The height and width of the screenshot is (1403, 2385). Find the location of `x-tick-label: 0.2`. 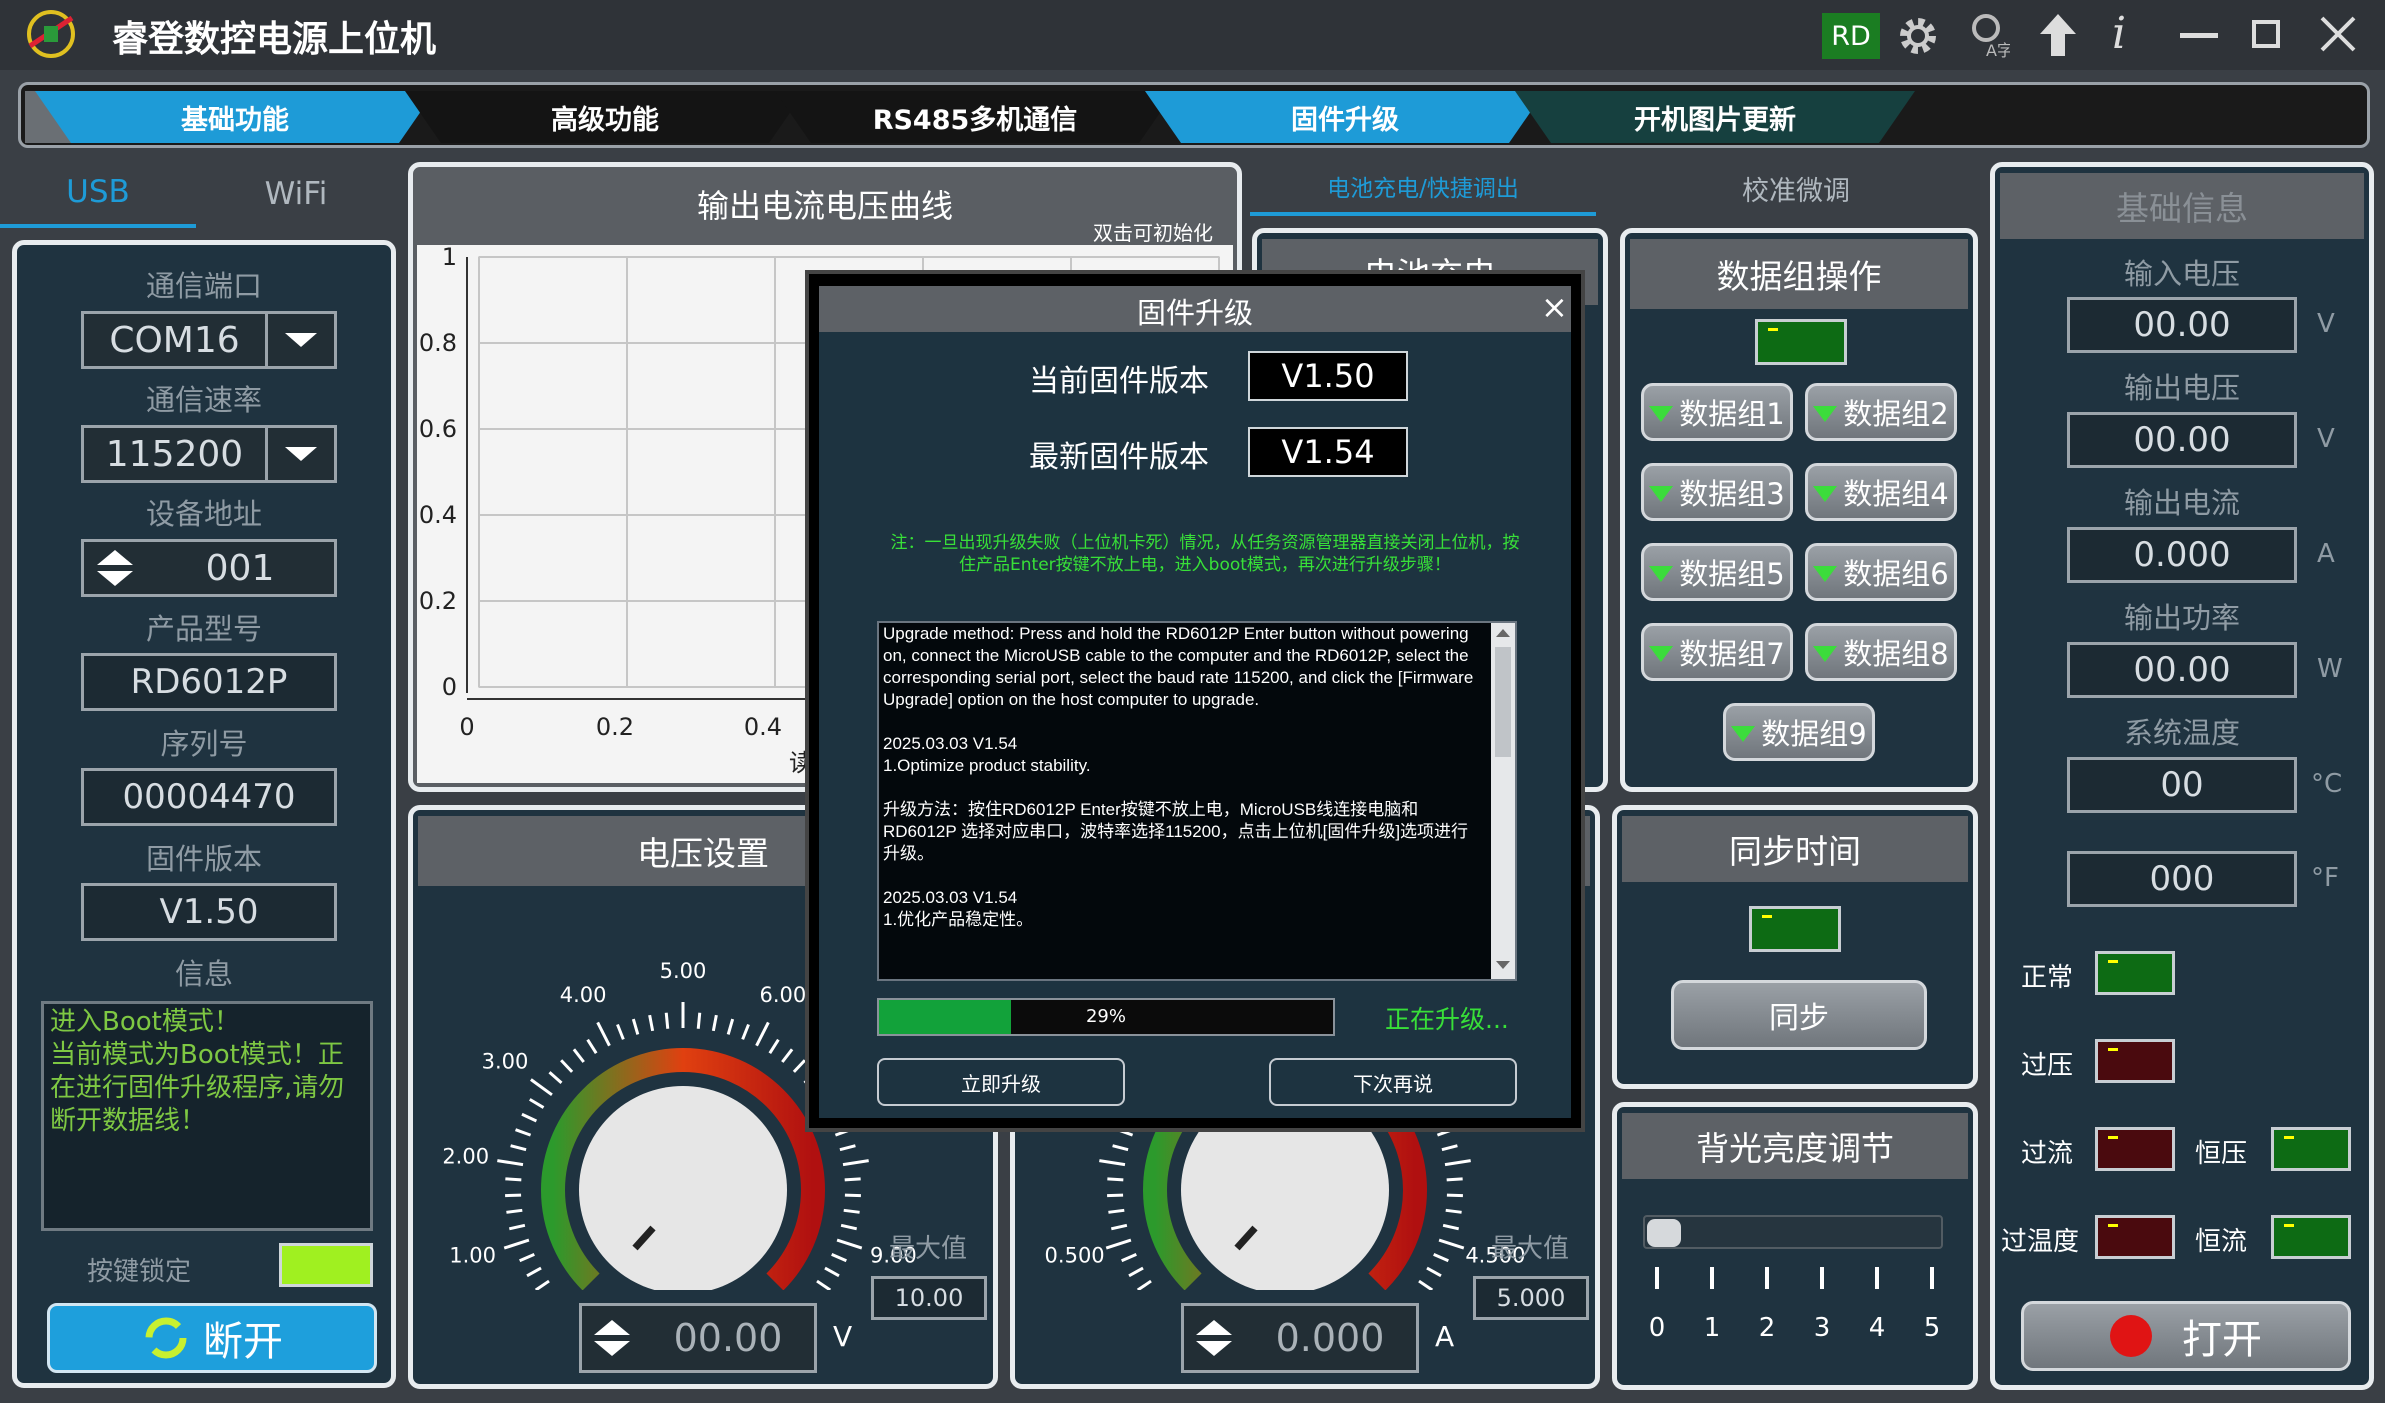

x-tick-label: 0.2 is located at coordinates (615, 727).